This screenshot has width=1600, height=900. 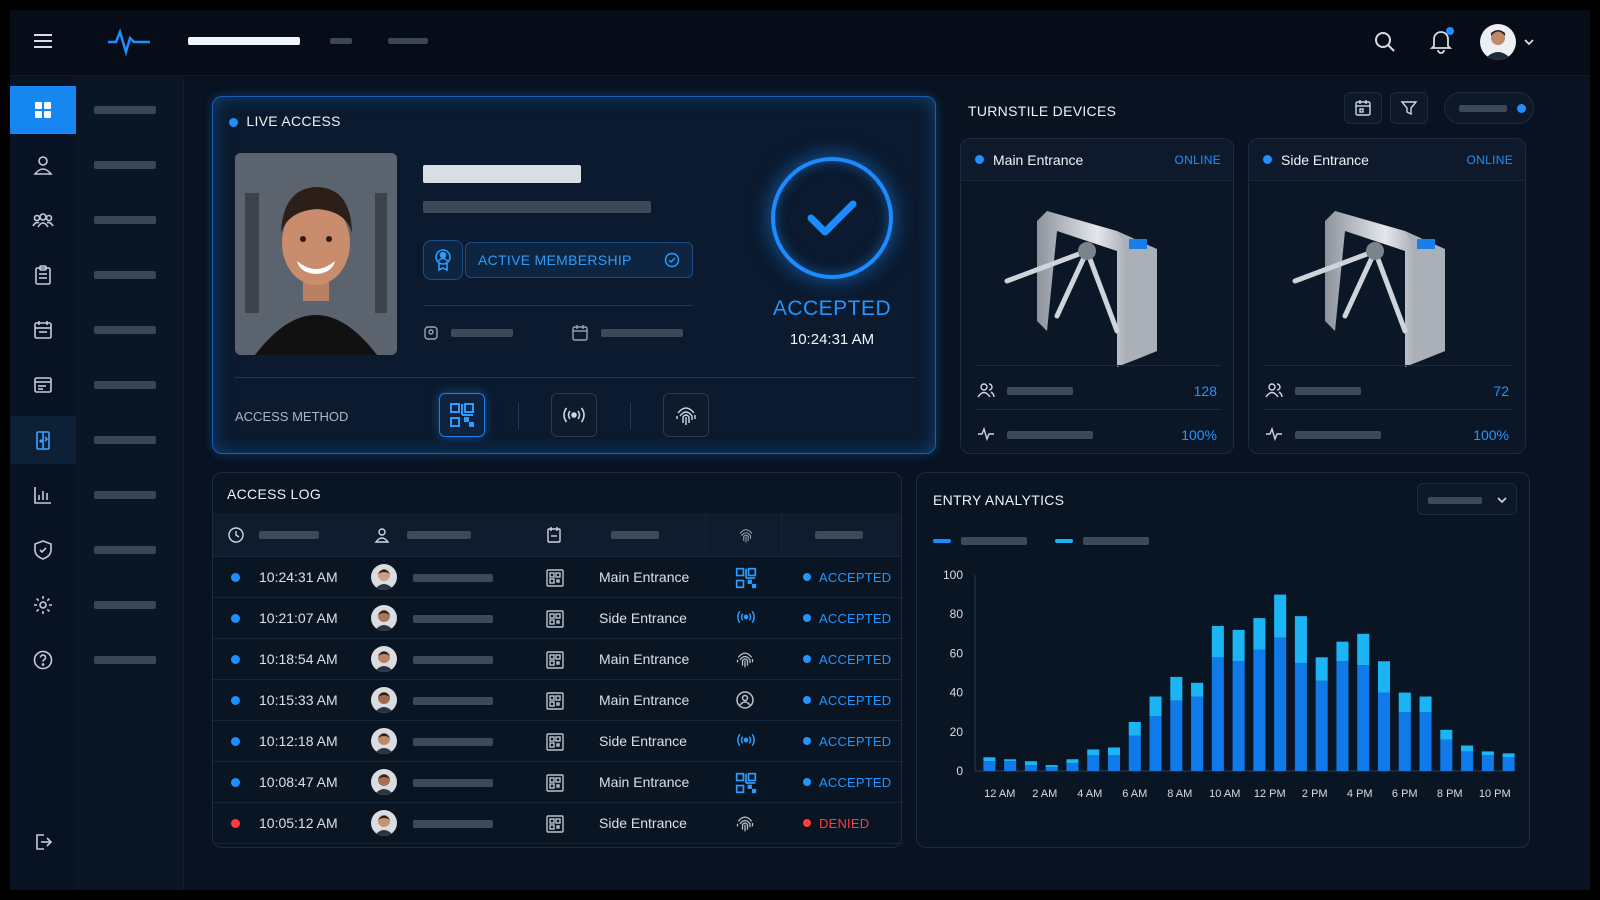 What do you see at coordinates (999, 500) in the screenshot?
I see `chart-title: ENTRY ANALYTICS` at bounding box center [999, 500].